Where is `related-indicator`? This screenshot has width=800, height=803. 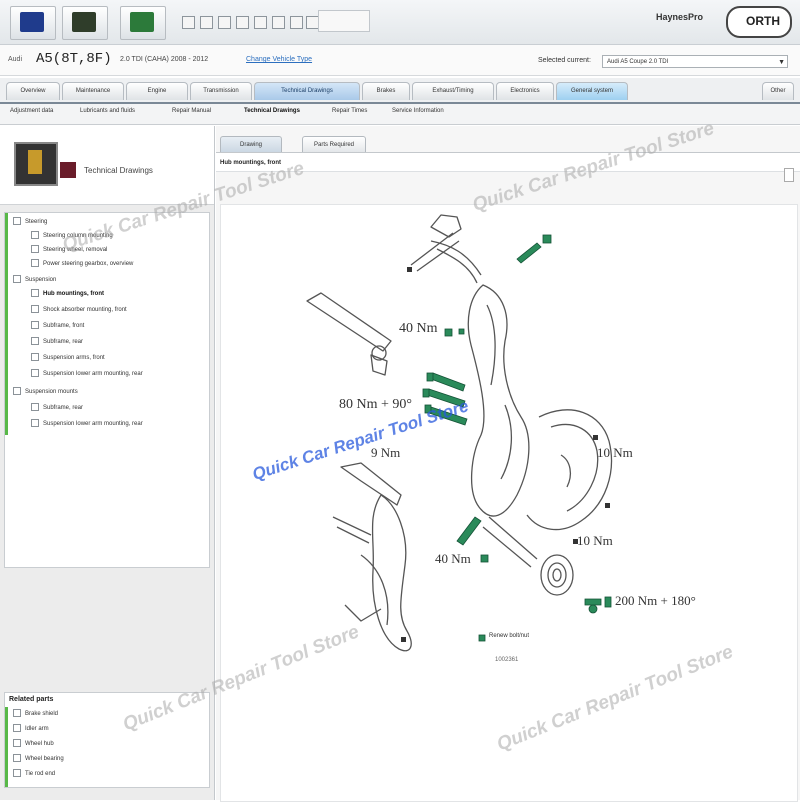
related-indicator is located at coordinates (6, 747).